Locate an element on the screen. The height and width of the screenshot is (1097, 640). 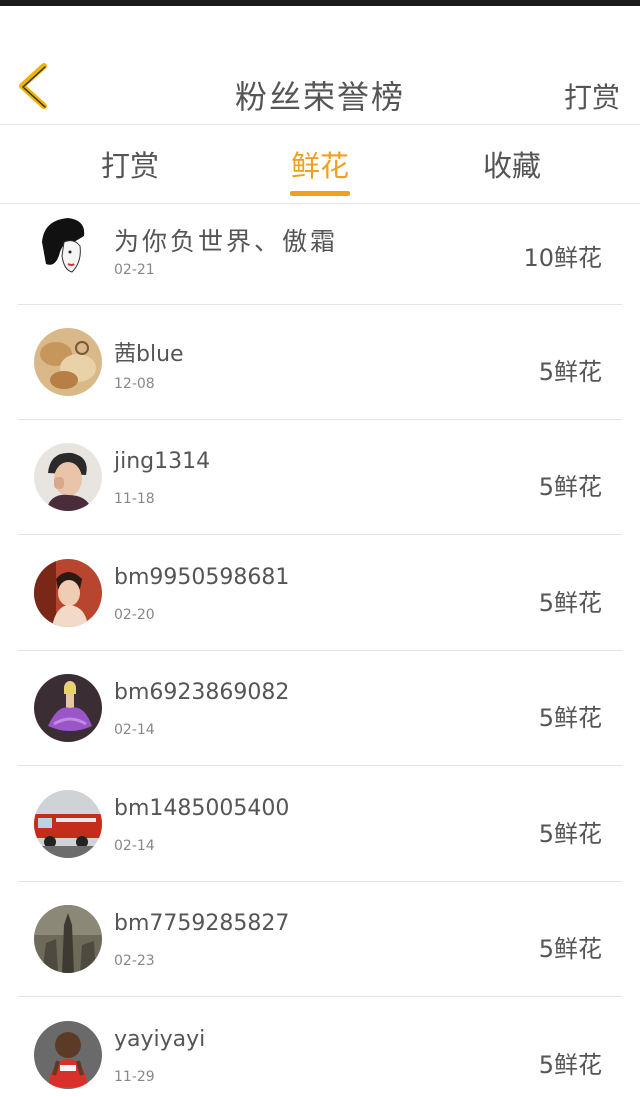
list-item: bm7759285827 02-23 5鲜花 is located at coordinates (320, 939).